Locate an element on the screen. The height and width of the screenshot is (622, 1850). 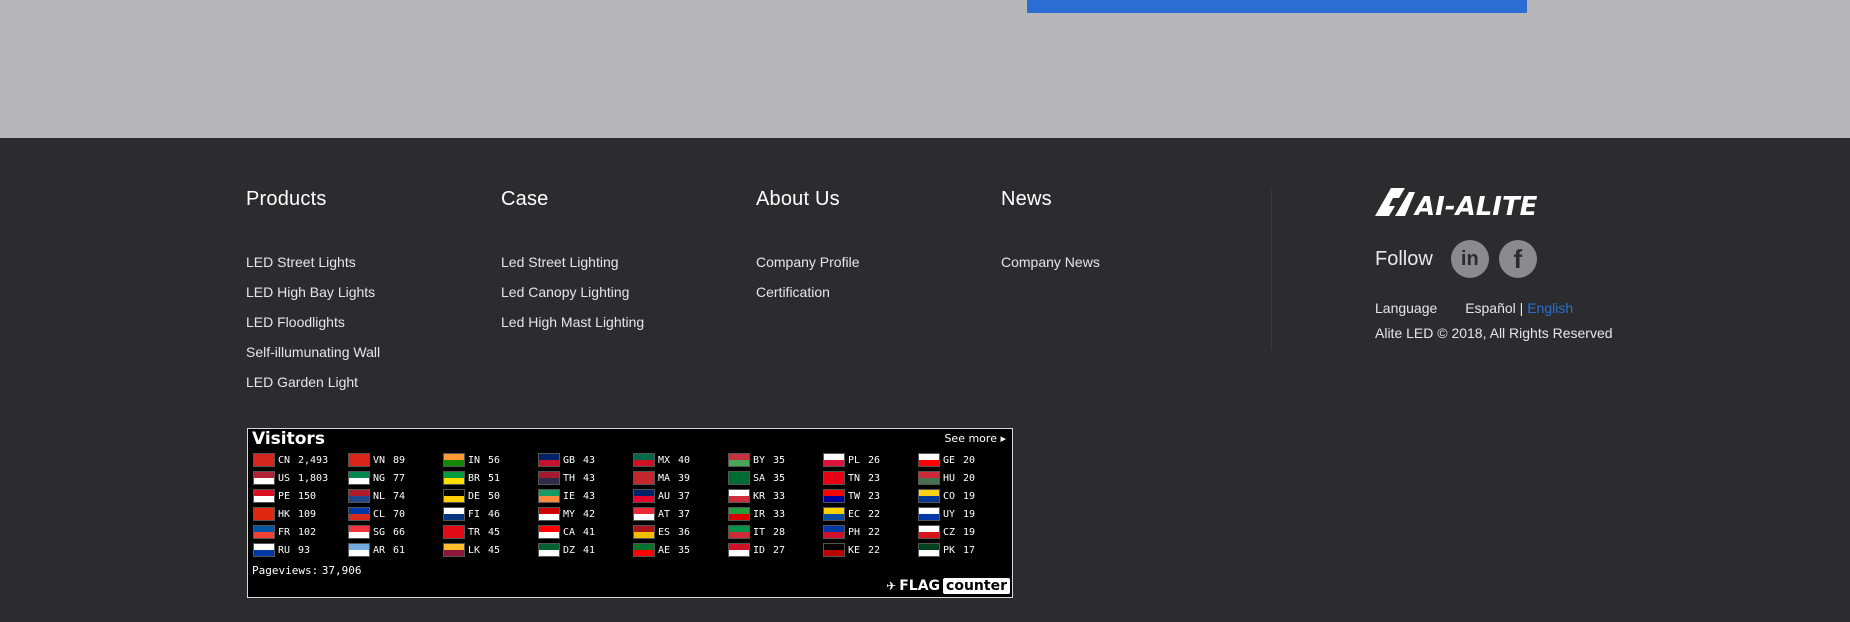
flag-counter-entry: EC 22 is located at coordinates (870, 514).